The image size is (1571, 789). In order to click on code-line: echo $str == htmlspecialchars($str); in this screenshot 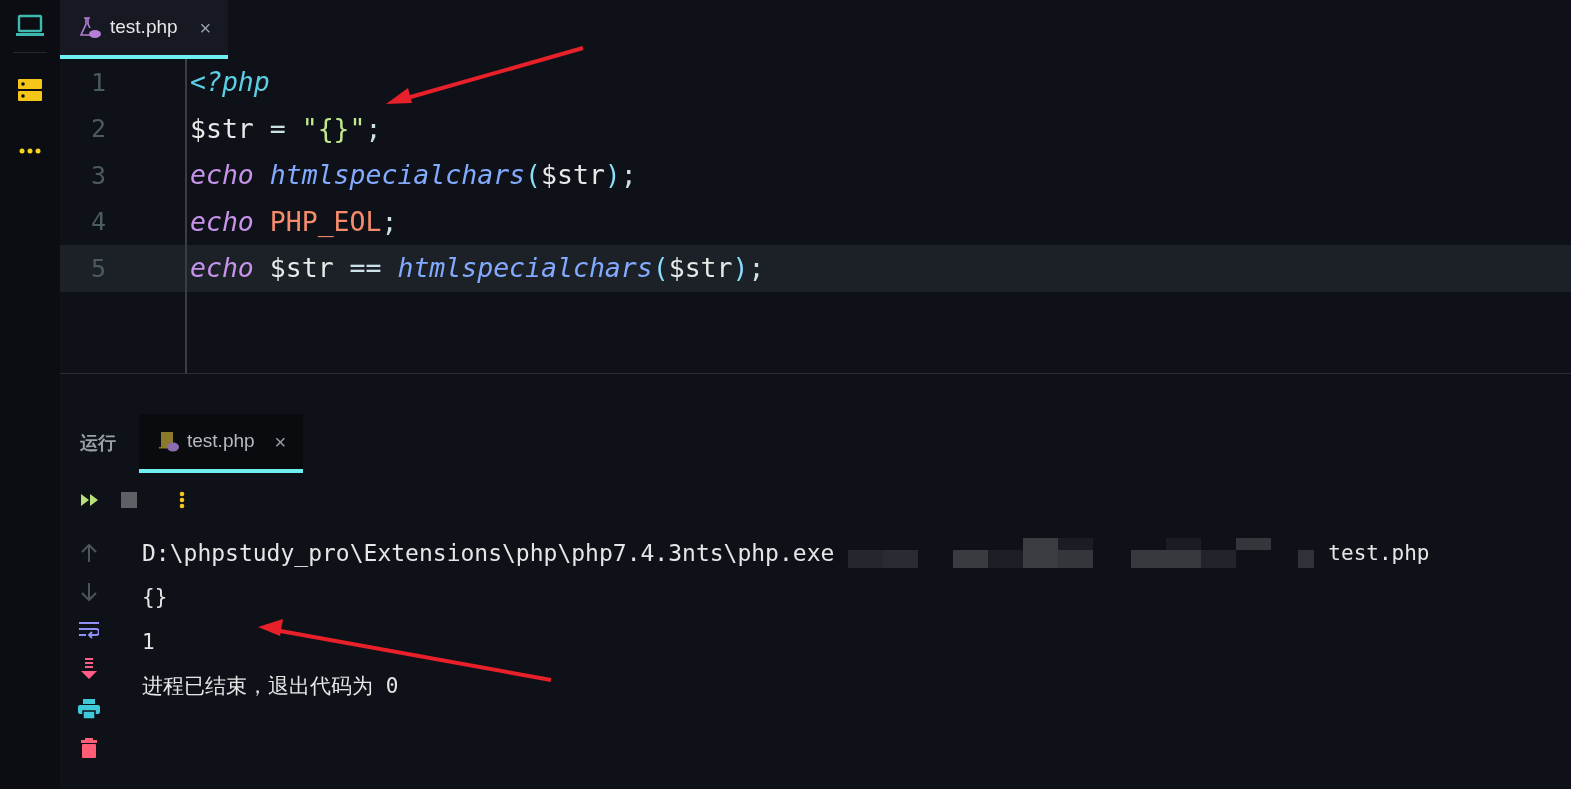, I will do `click(477, 268)`.